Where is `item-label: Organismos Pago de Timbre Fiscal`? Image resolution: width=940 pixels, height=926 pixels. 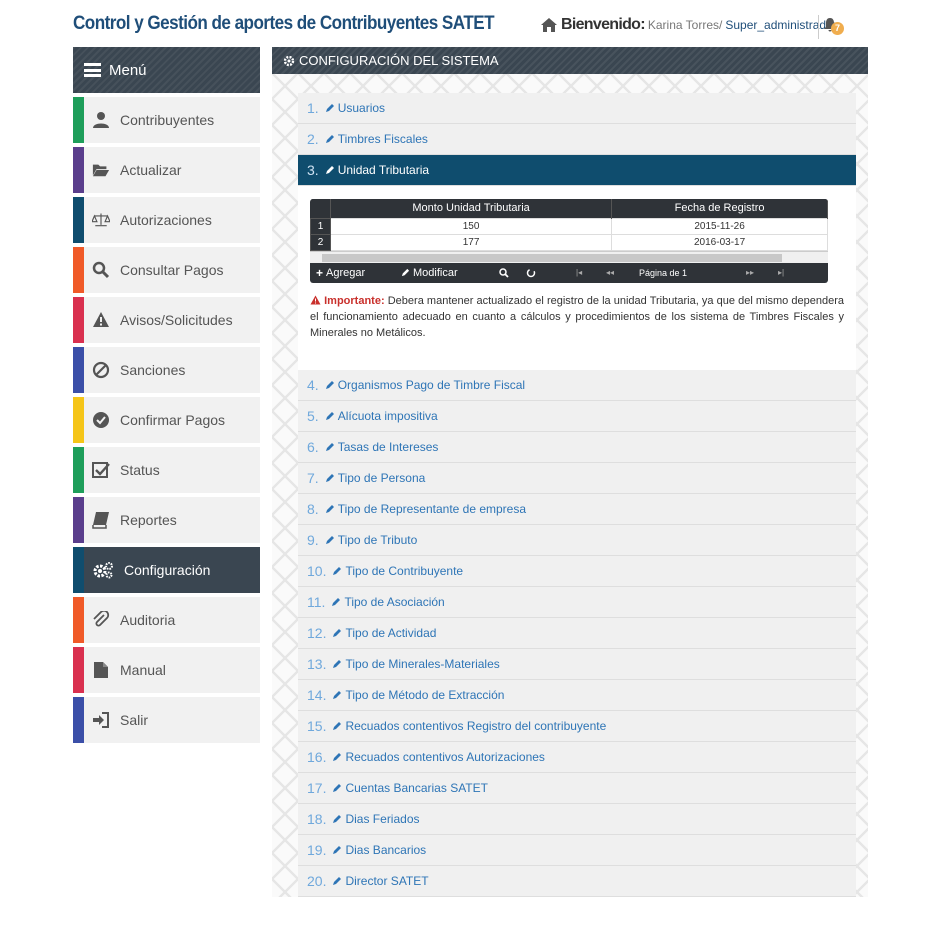 item-label: Organismos Pago de Timbre Fiscal is located at coordinates (431, 385).